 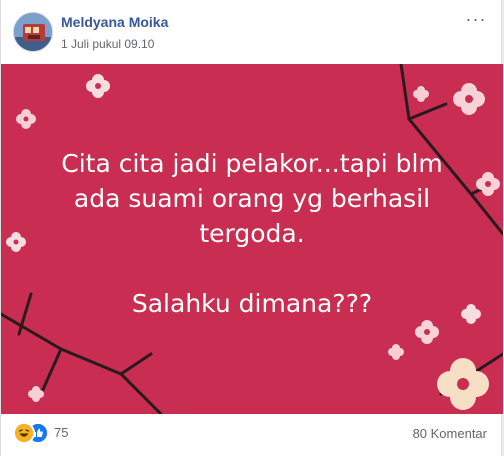 I want to click on reaction-count: 75, so click(x=61, y=432).